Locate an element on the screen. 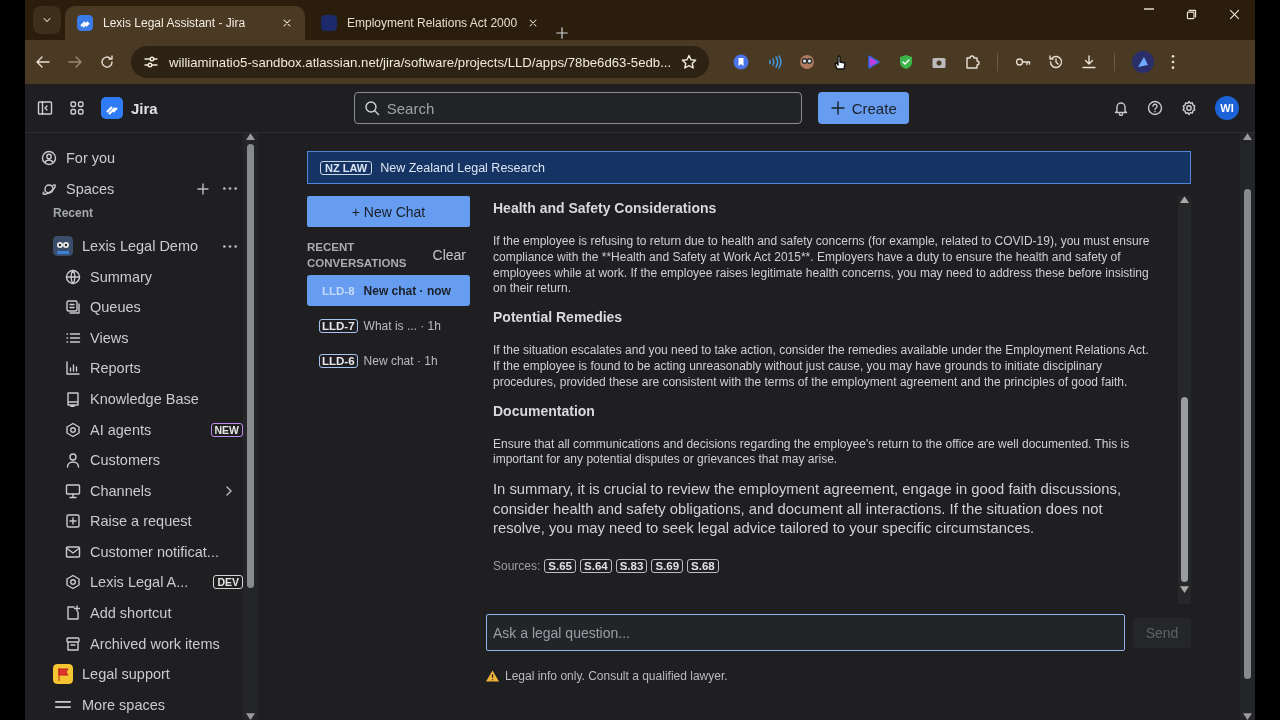 This screenshot has width=1280, height=720. sidebar-item: More spaces is located at coordinates (142, 704).